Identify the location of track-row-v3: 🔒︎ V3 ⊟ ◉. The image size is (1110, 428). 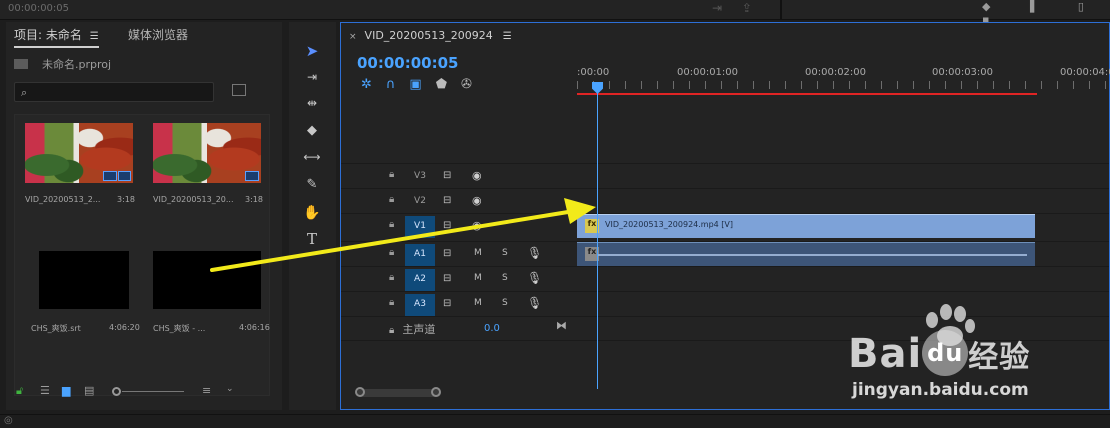
(725, 175).